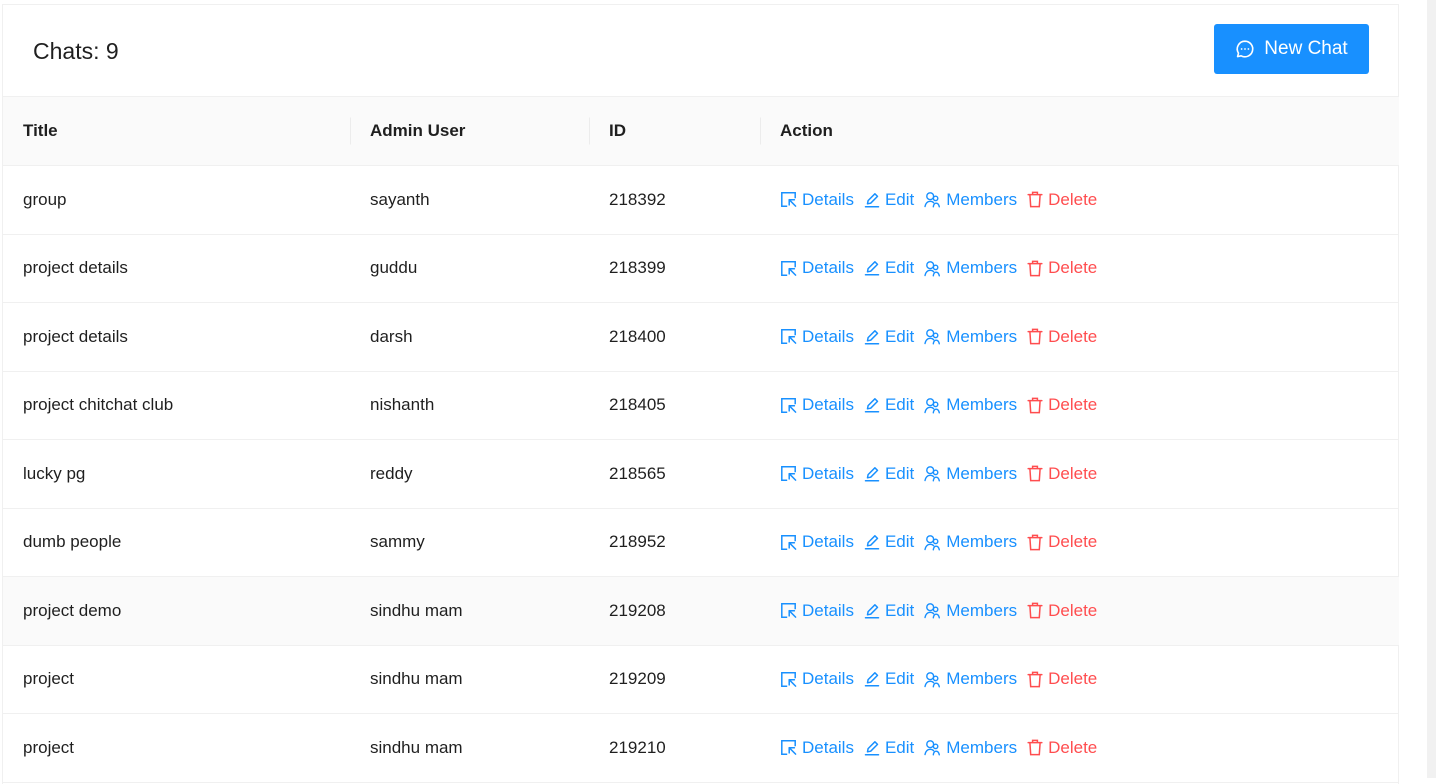 This screenshot has width=1436, height=784. What do you see at coordinates (674, 131) in the screenshot?
I see `column-header-id: ID` at bounding box center [674, 131].